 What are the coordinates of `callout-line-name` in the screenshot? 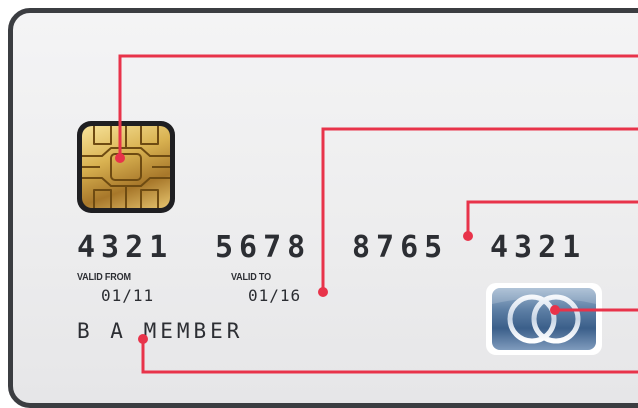 It's located at (389, 356).